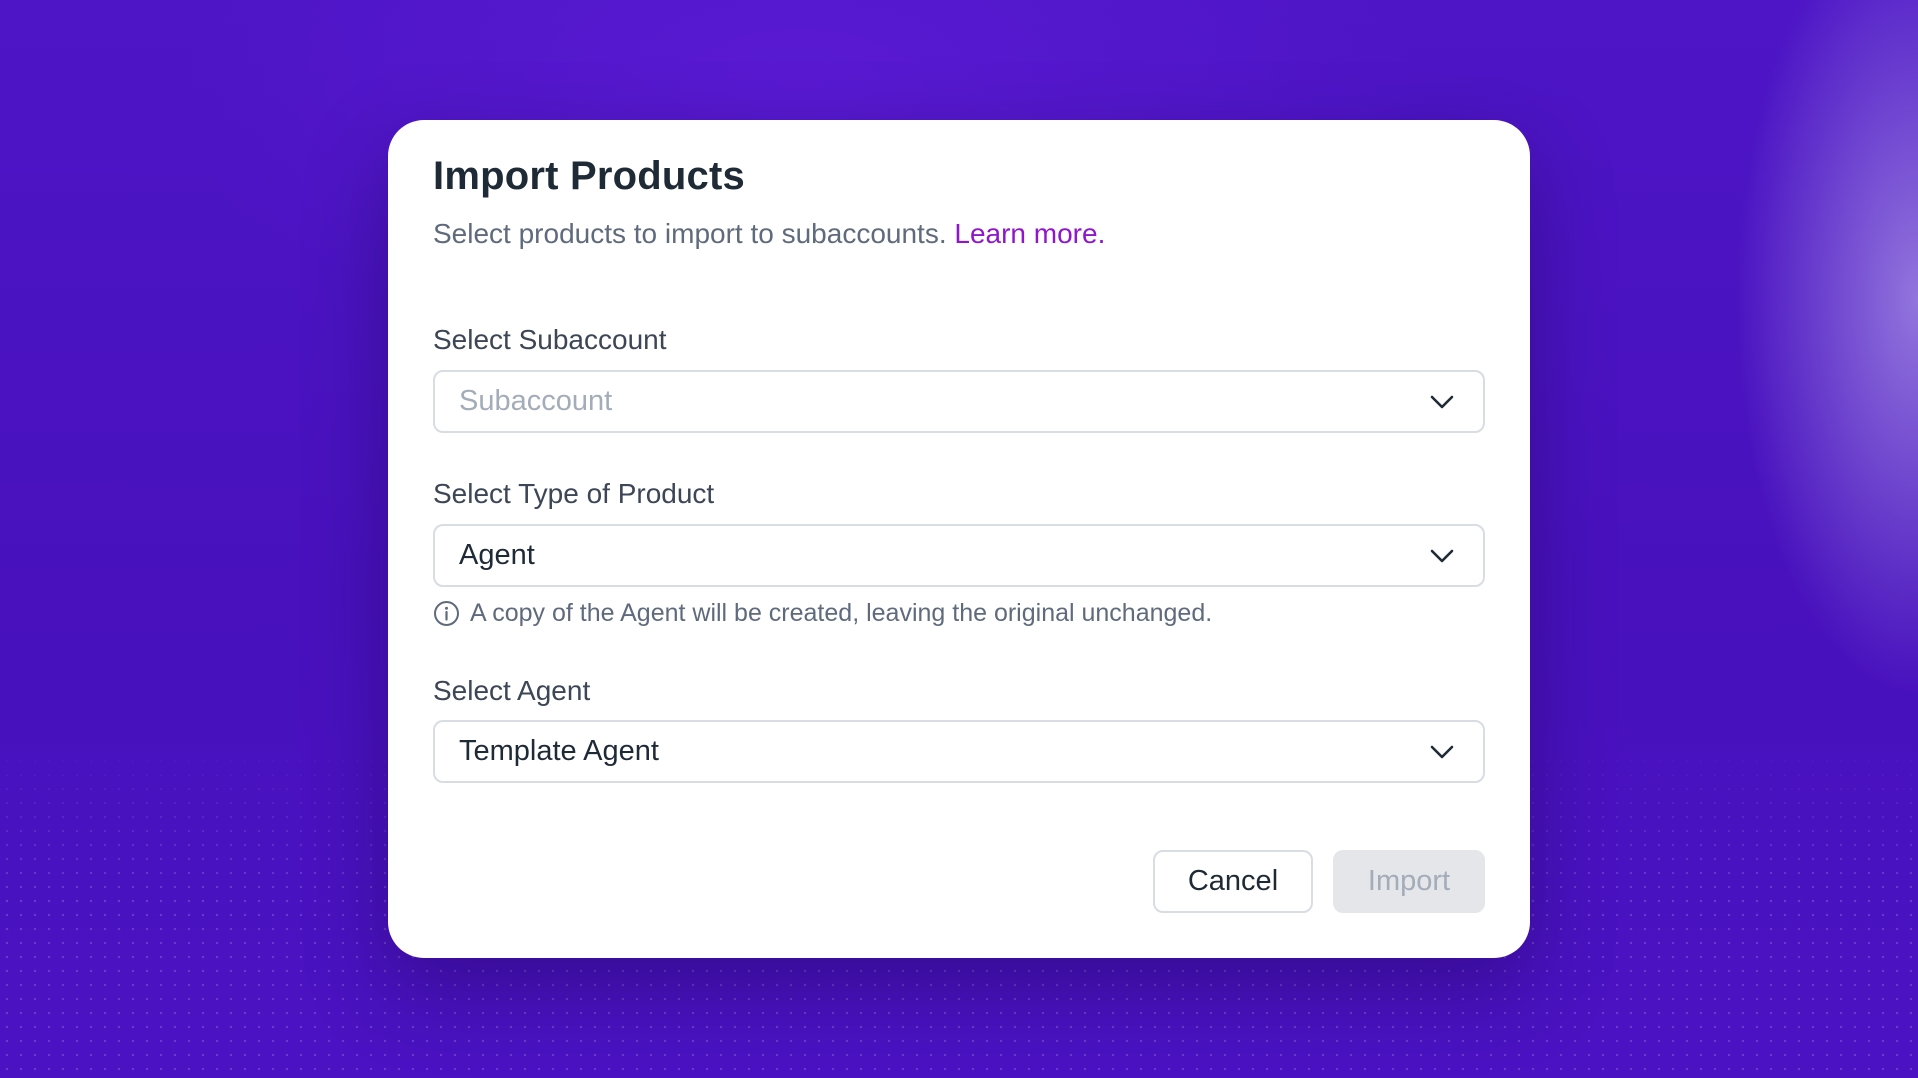 The image size is (1918, 1078). I want to click on product-type-select: Agent, so click(959, 555).